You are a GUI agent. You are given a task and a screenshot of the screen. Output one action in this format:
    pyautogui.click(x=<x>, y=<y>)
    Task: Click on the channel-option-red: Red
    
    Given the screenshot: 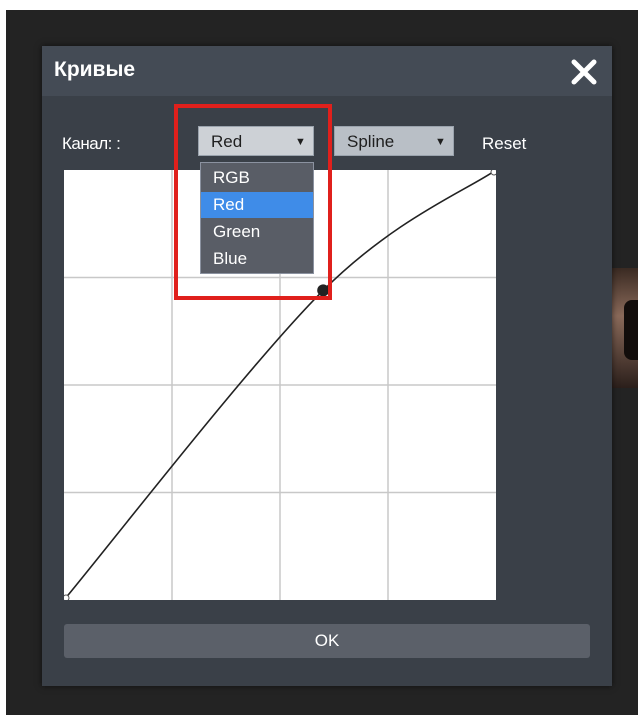 What is the action you would take?
    pyautogui.click(x=257, y=205)
    